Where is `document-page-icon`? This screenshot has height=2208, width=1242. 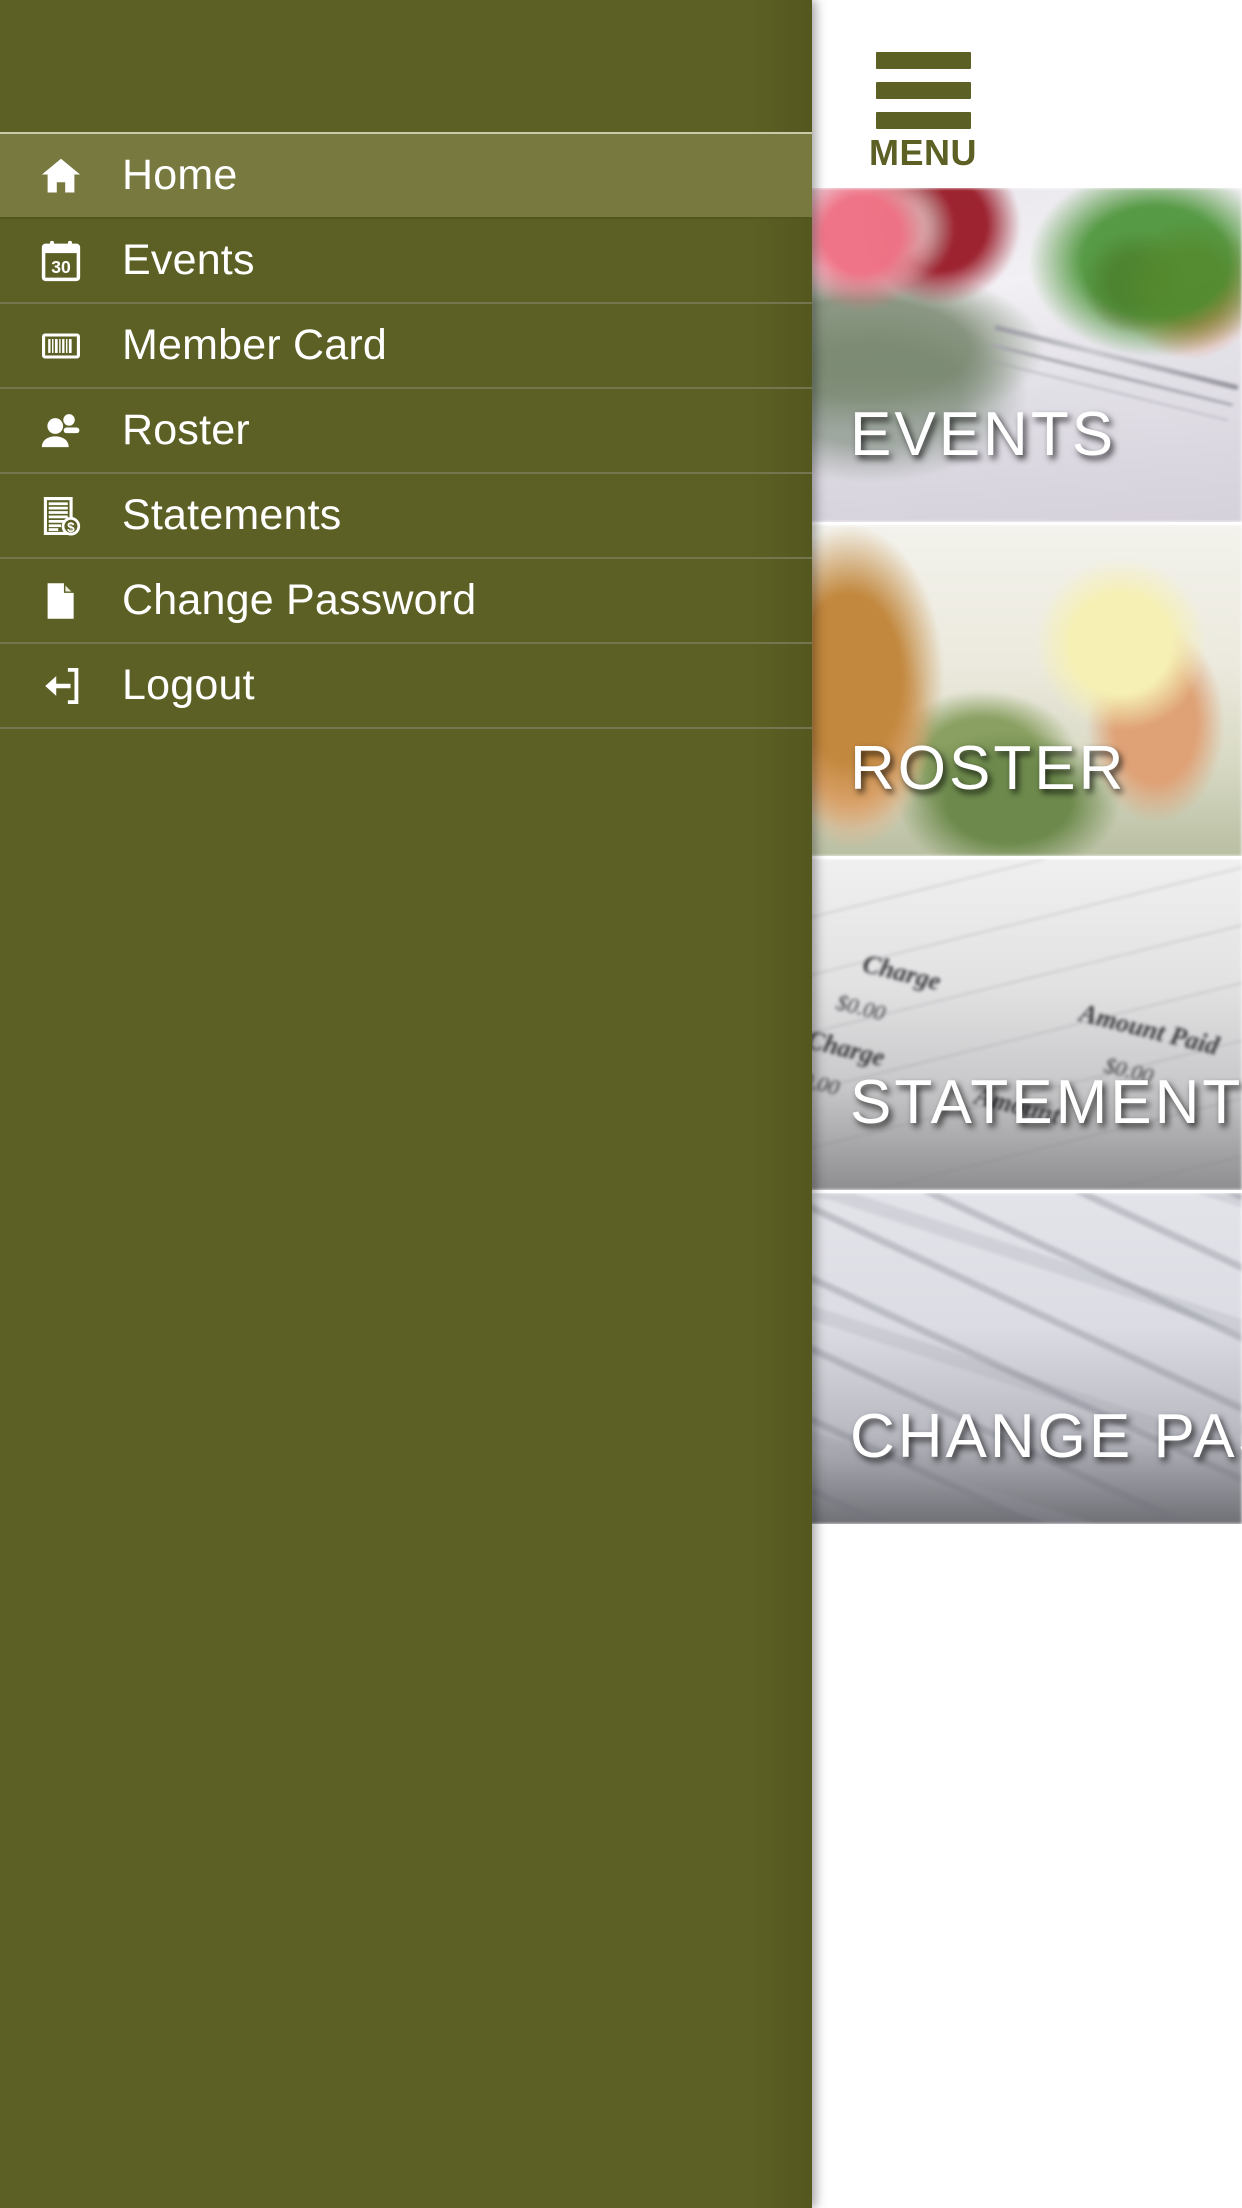 document-page-icon is located at coordinates (61, 601).